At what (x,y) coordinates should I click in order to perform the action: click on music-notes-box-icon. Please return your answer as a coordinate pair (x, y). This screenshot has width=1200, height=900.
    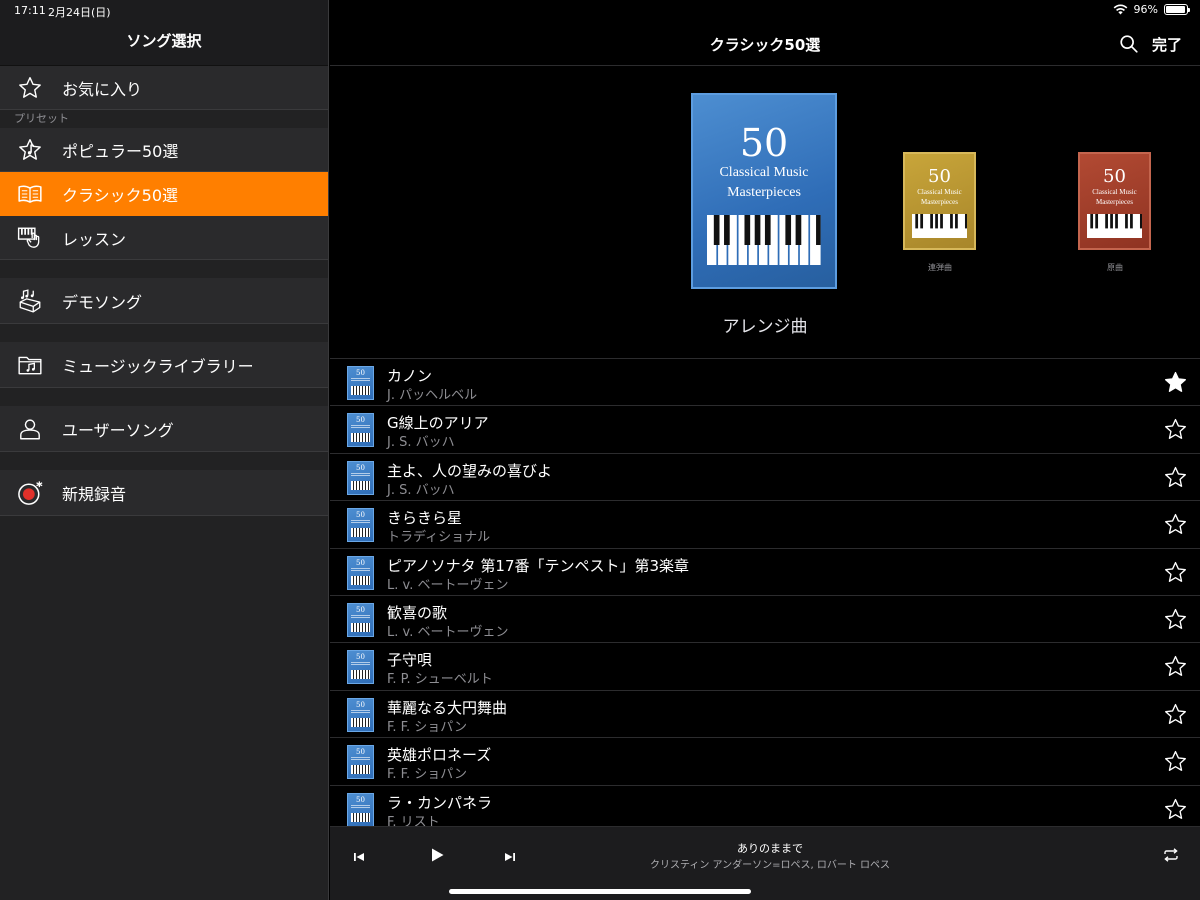
    Looking at the image, I should click on (30, 301).